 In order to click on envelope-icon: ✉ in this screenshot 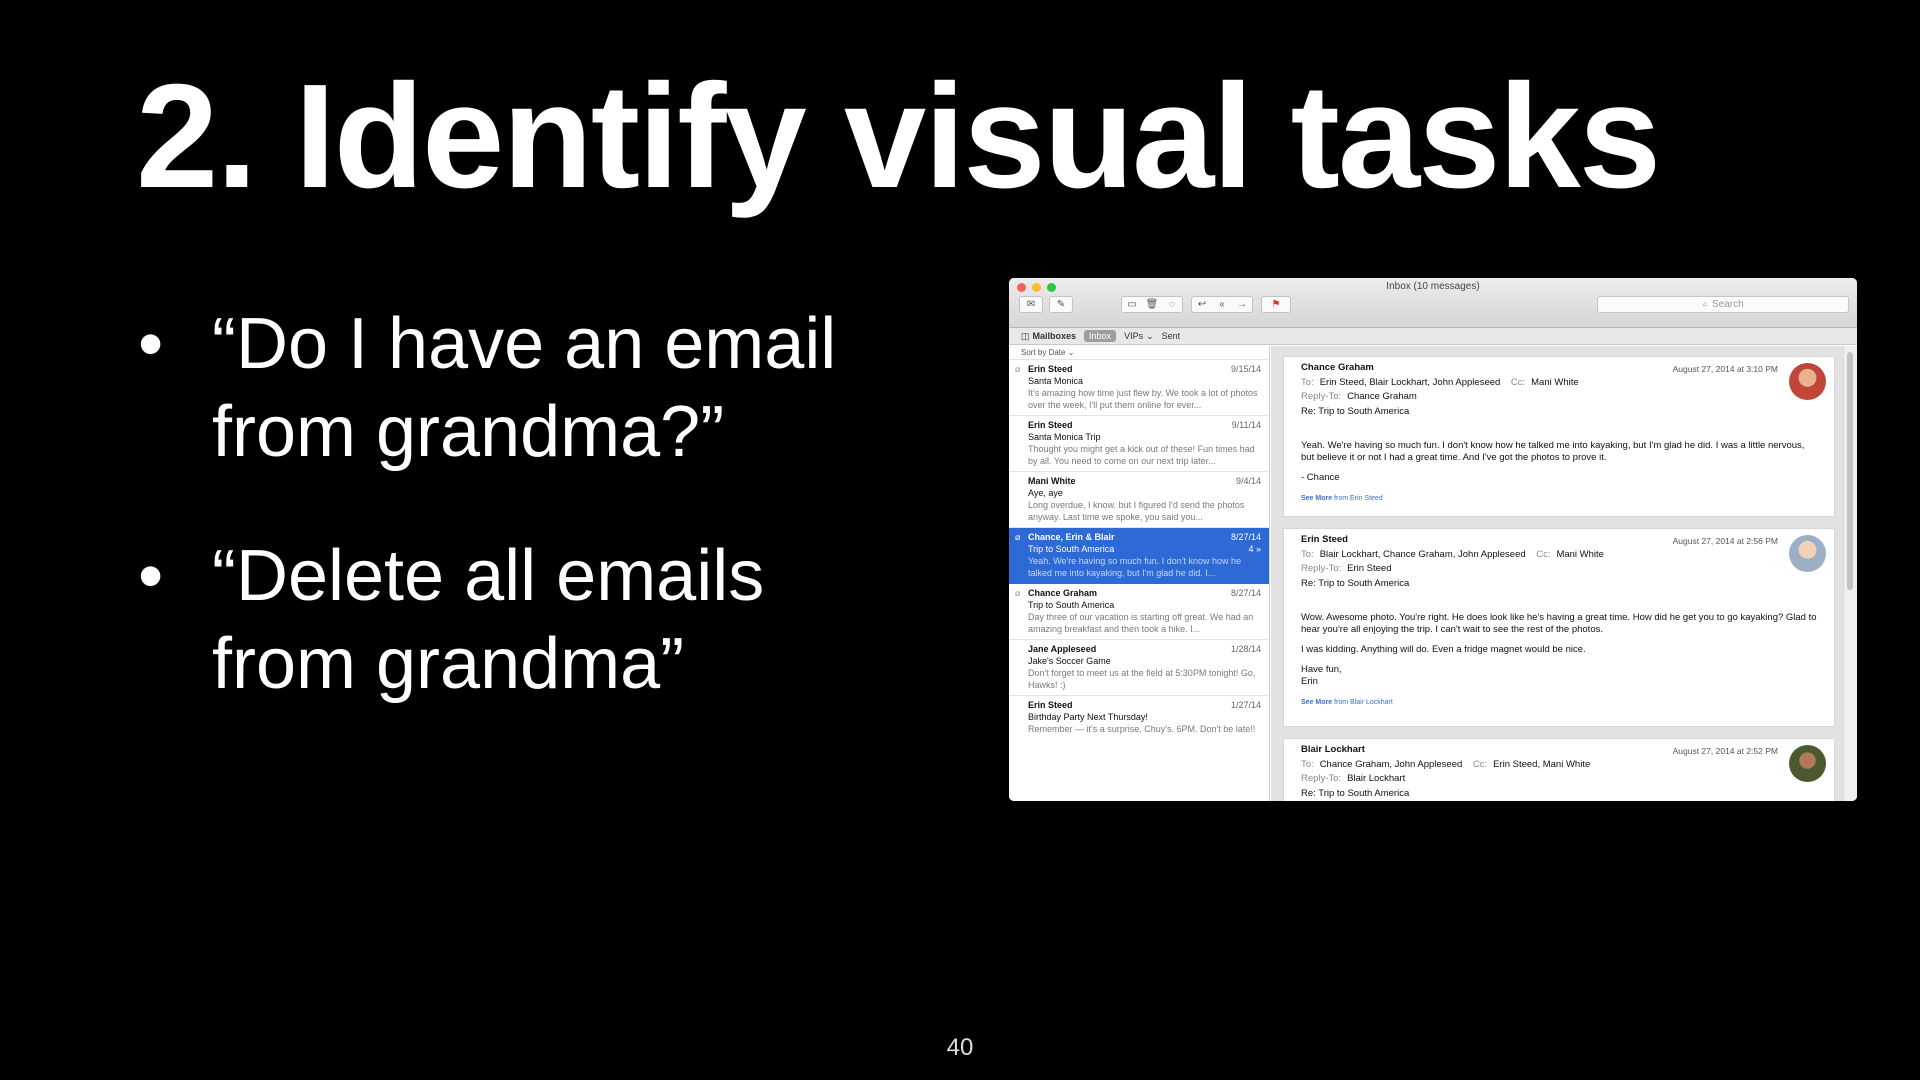, I will do `click(1031, 304)`.